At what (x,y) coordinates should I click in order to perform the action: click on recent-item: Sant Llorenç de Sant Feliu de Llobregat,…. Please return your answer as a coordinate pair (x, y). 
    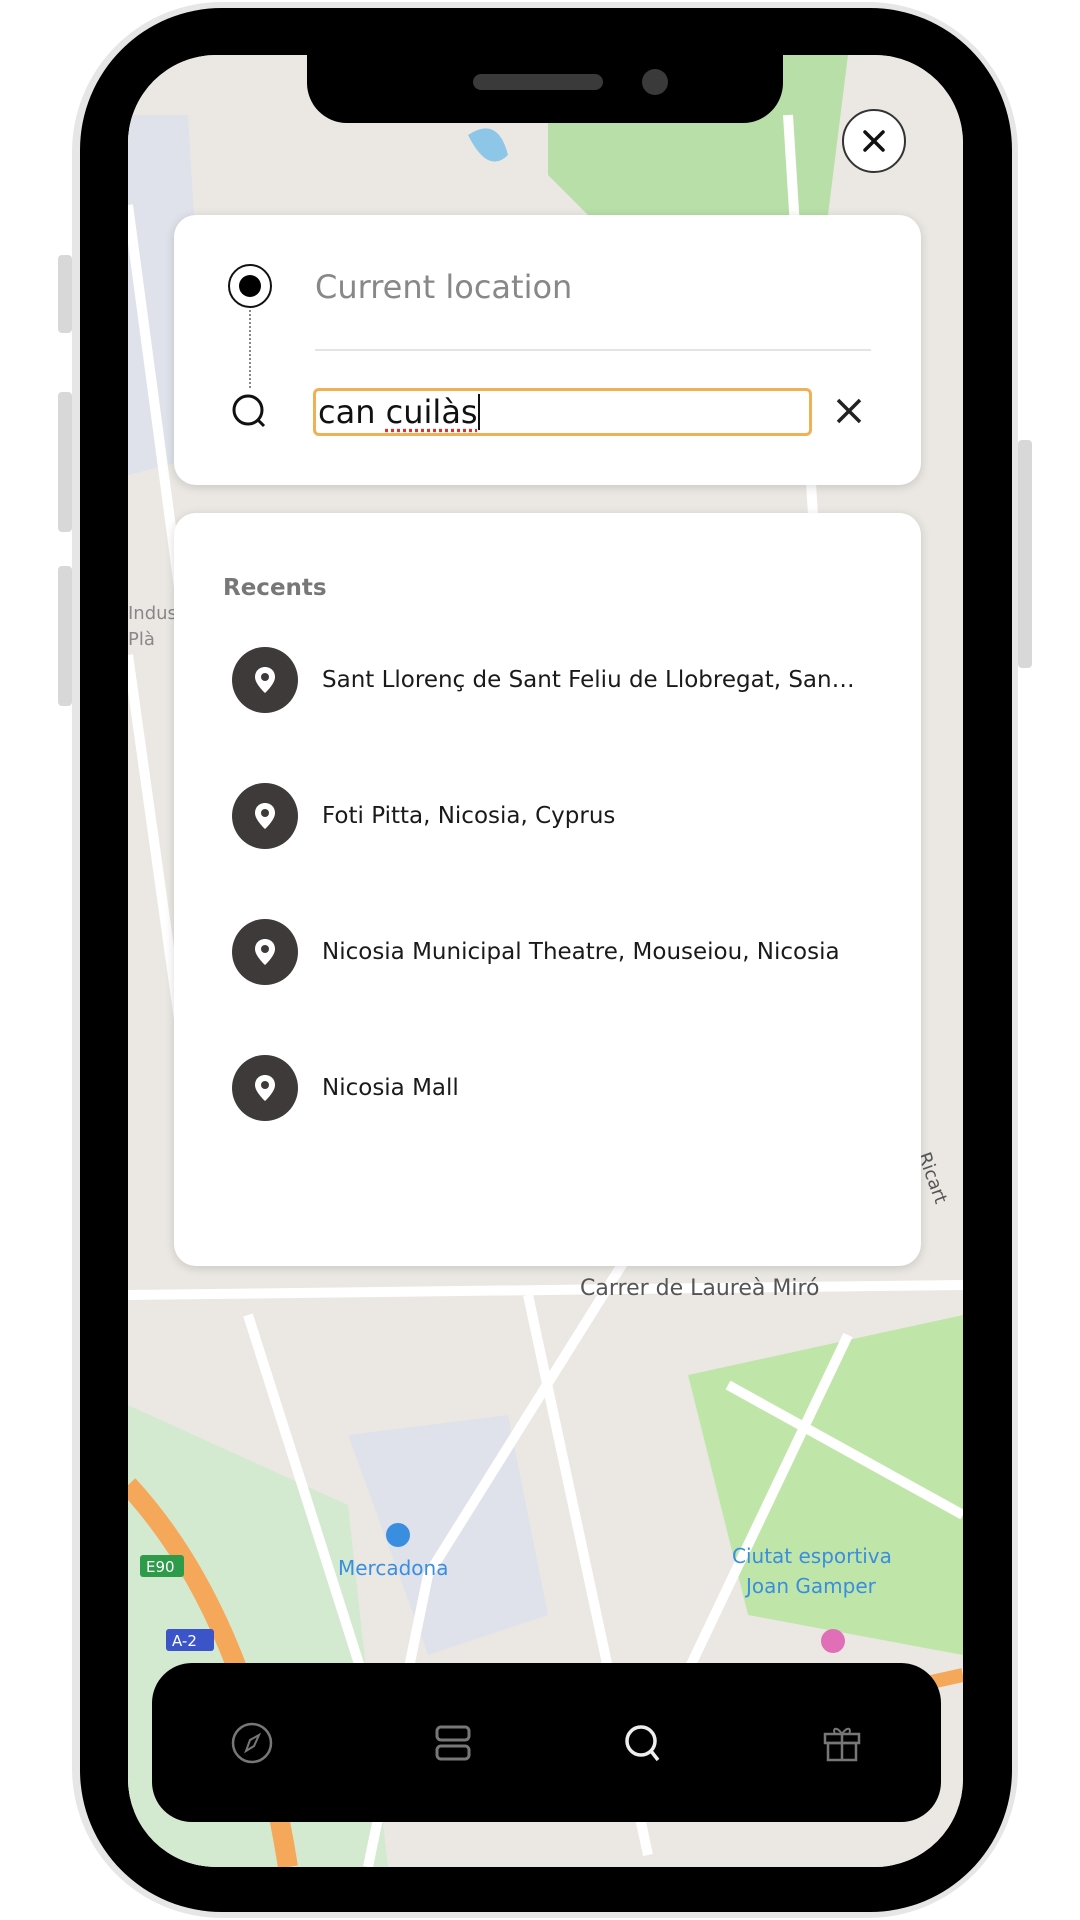
    Looking at the image, I should click on (562, 680).